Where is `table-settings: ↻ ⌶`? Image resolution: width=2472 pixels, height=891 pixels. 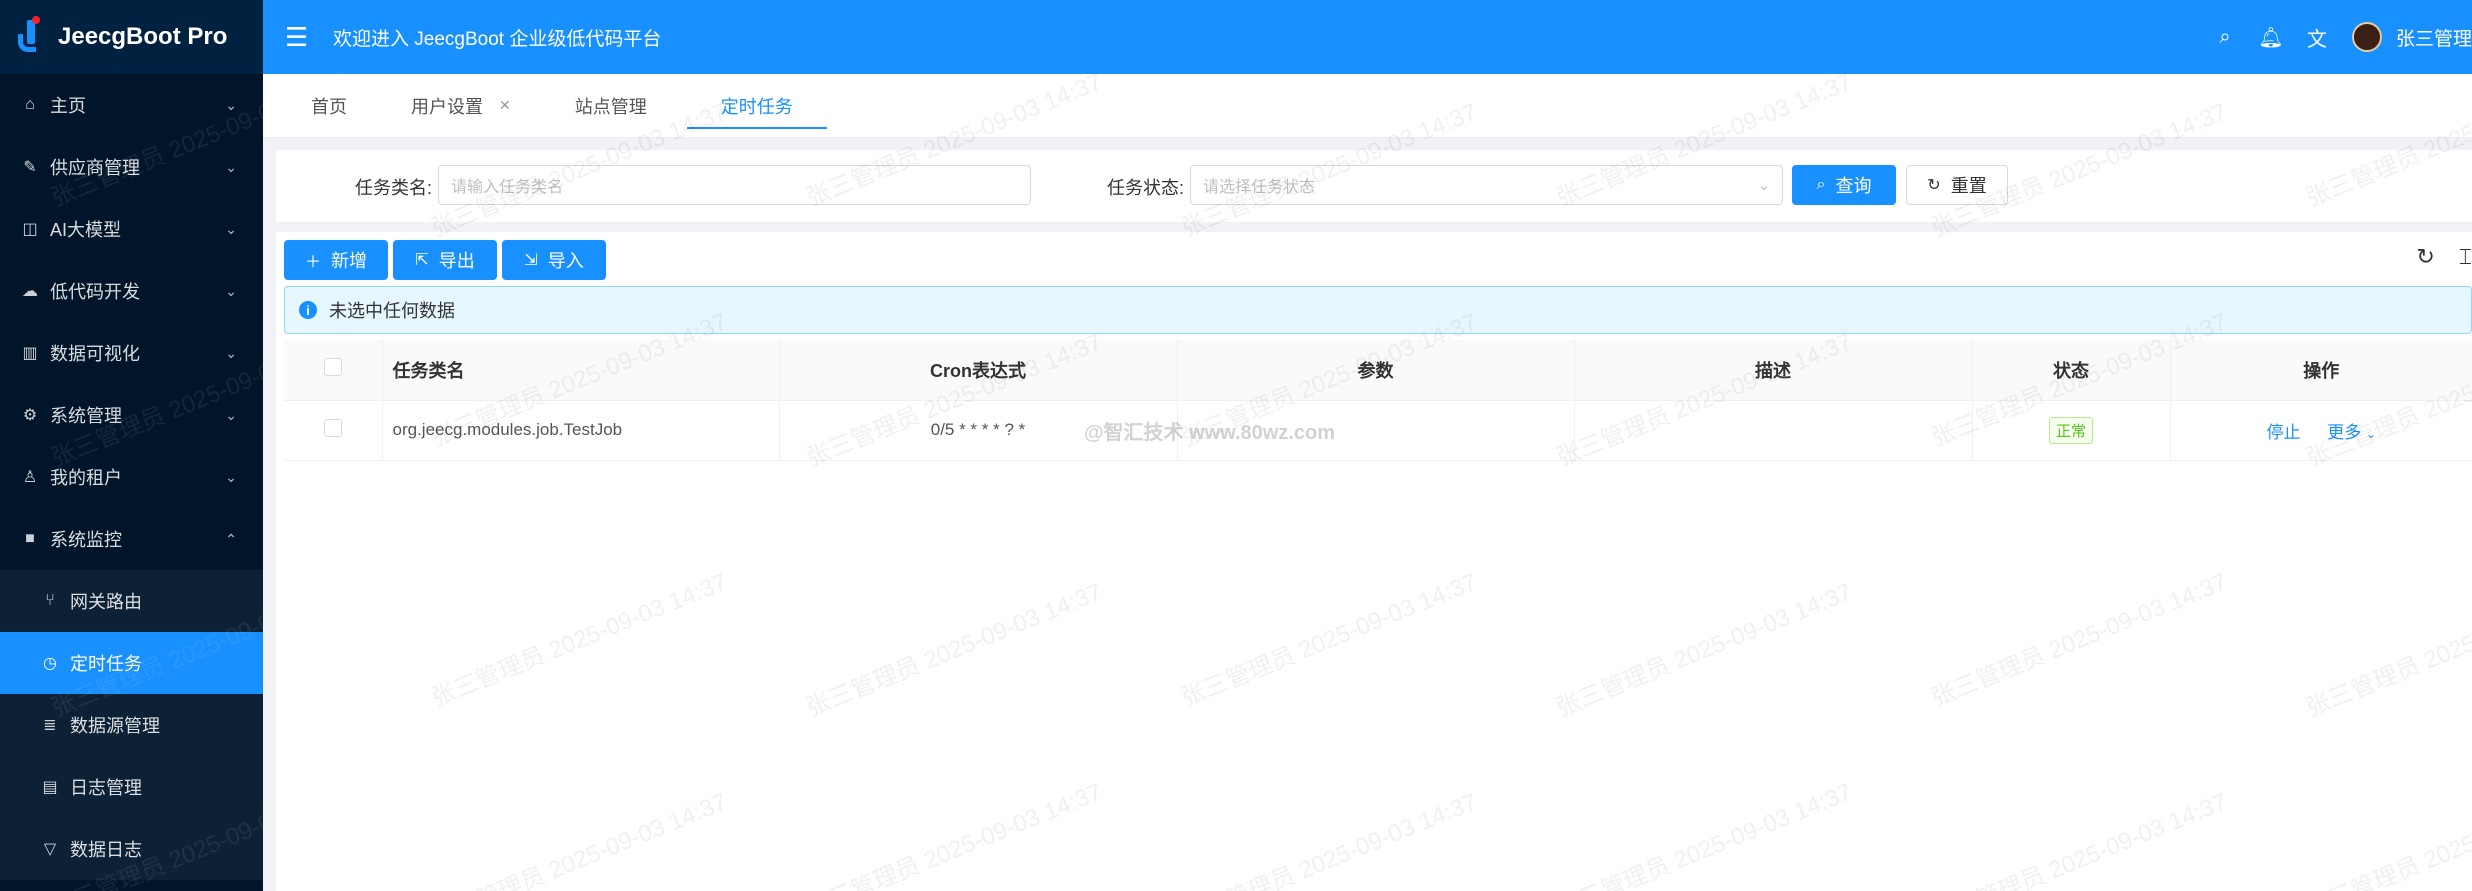 table-settings: ↻ ⌶ is located at coordinates (2432, 257).